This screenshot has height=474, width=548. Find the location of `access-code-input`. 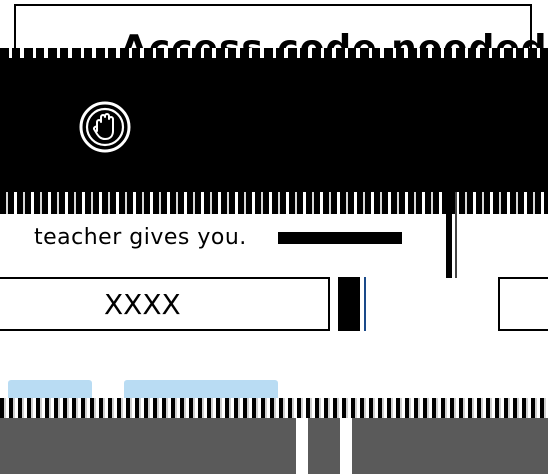

access-code-input is located at coordinates (165, 304).